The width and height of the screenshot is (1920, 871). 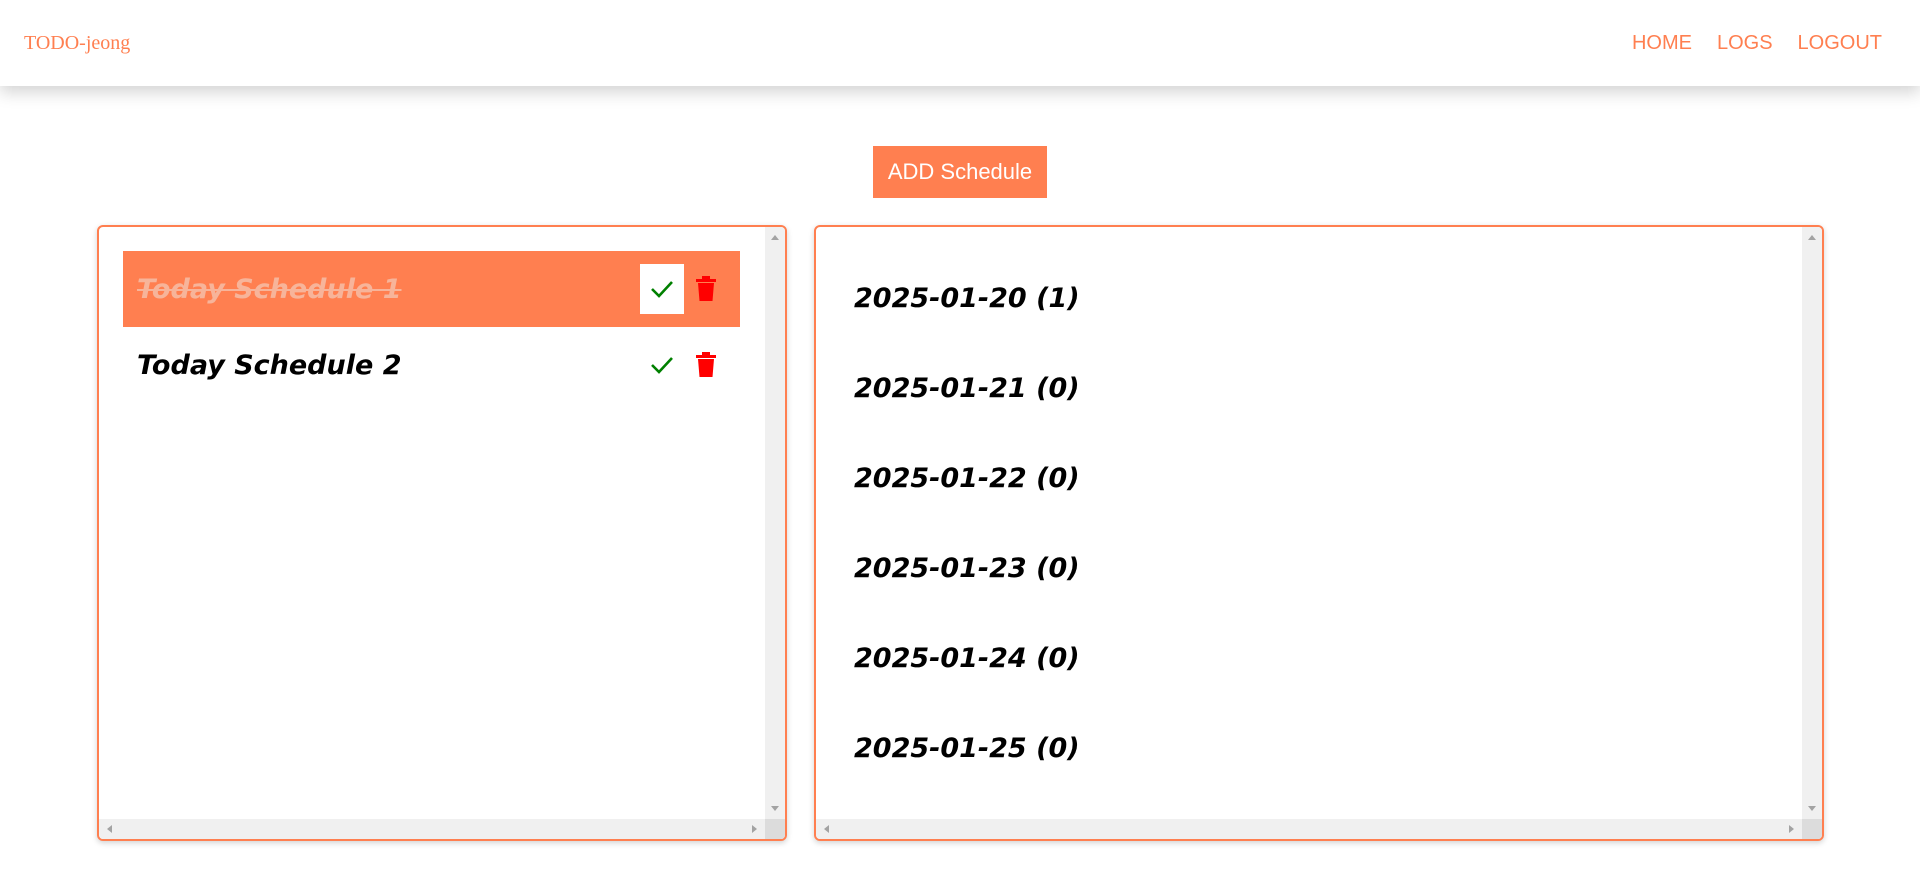 What do you see at coordinates (269, 365) in the screenshot?
I see `schedule-text: Today Schedule 2` at bounding box center [269, 365].